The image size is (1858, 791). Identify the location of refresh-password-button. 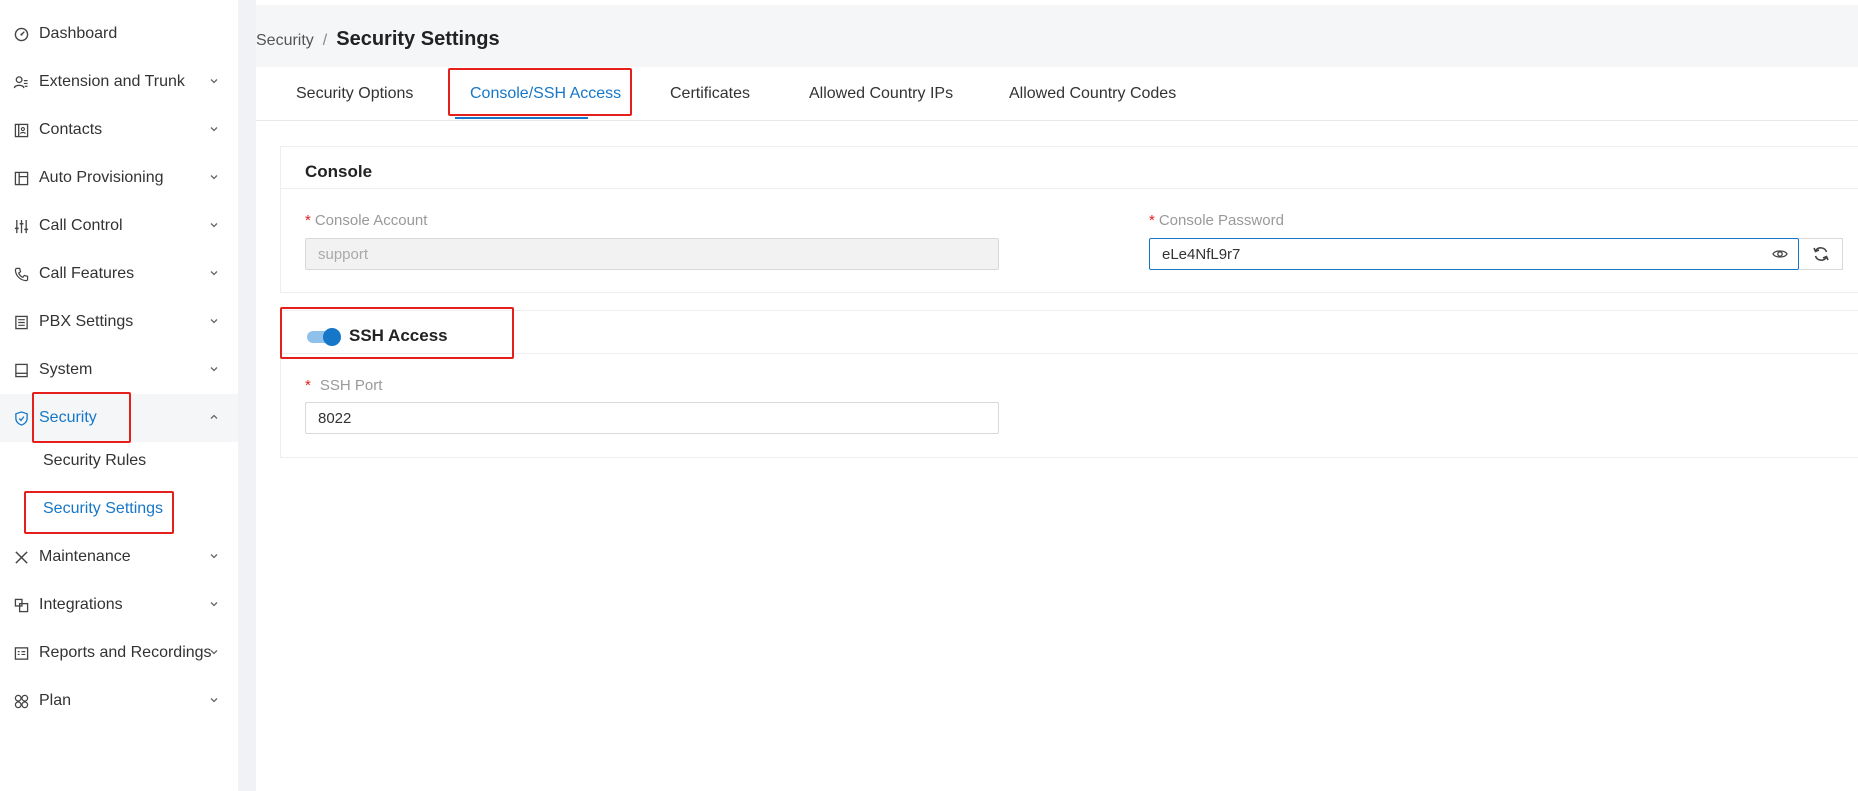
(1821, 254).